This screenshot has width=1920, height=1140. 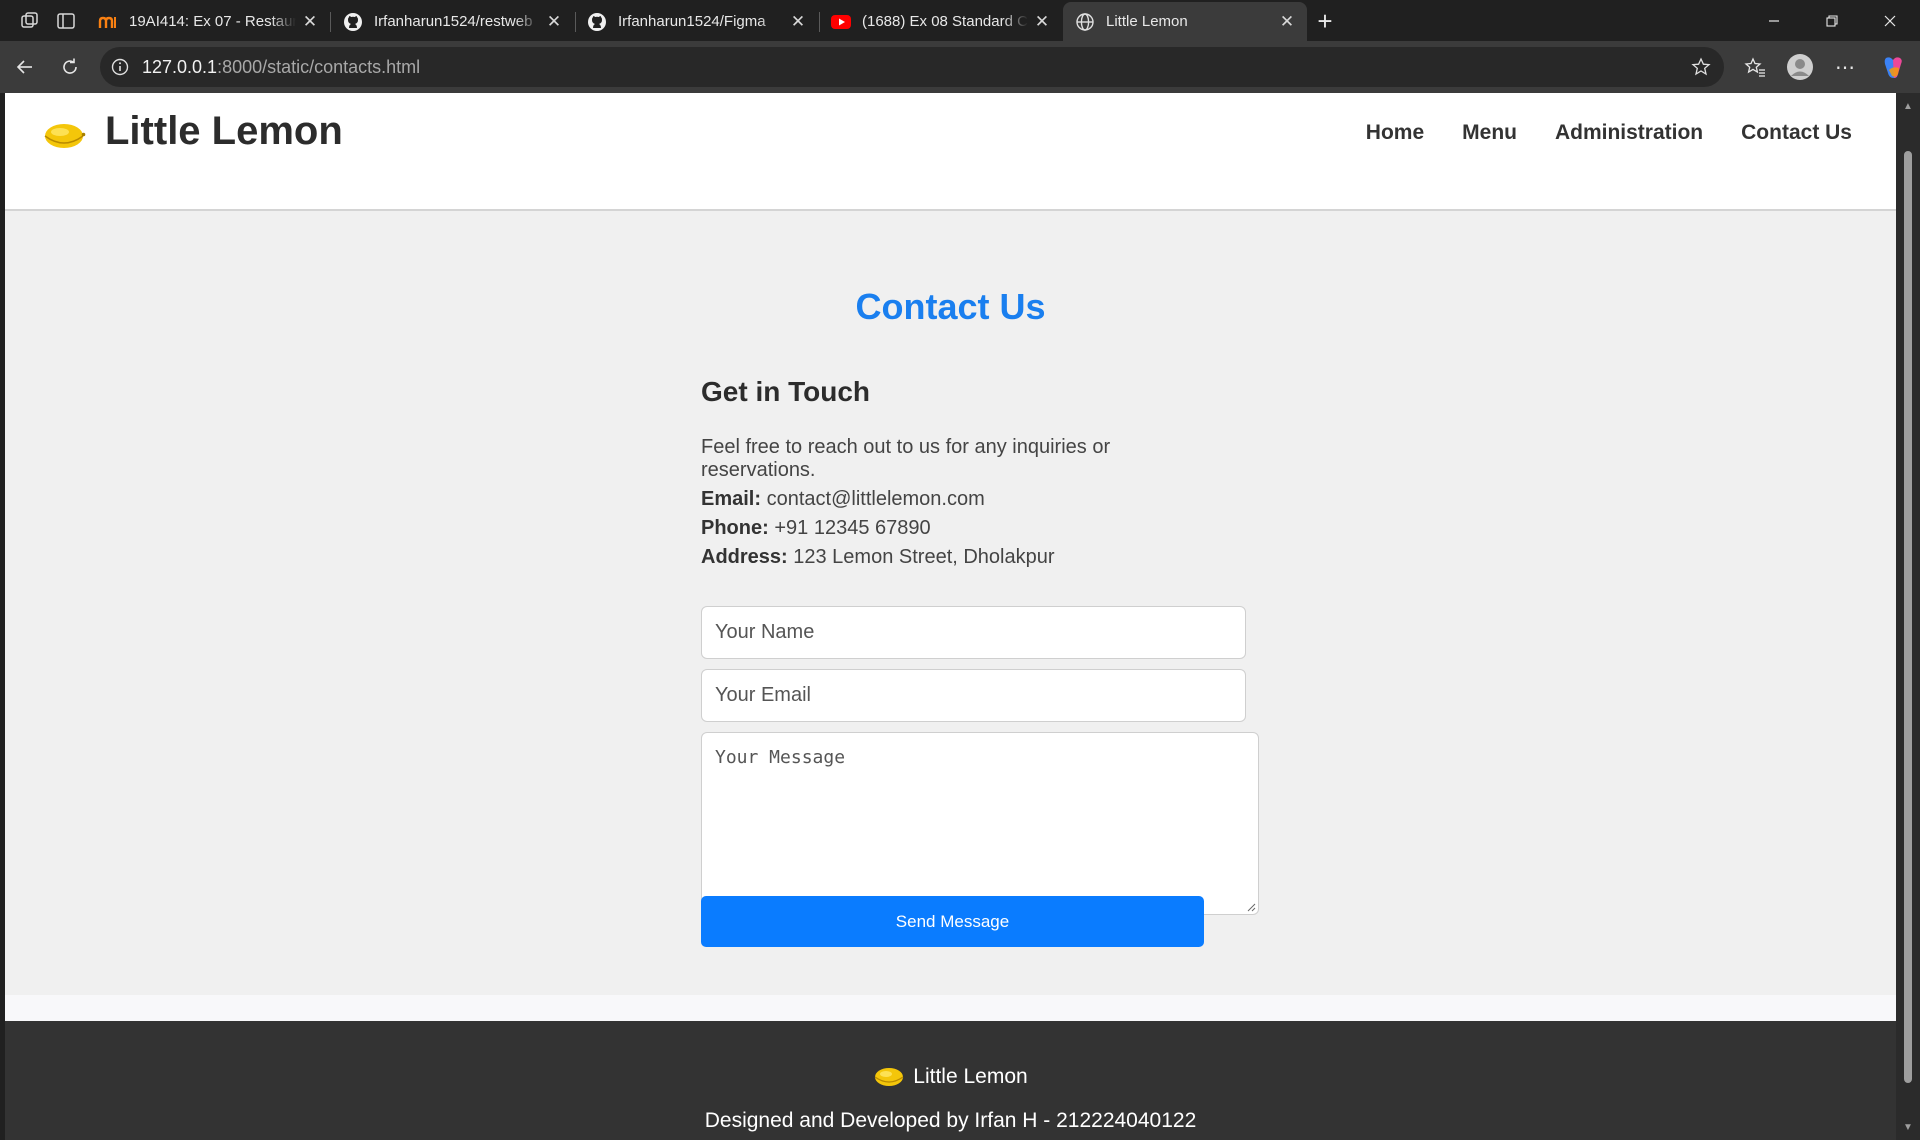 What do you see at coordinates (786, 391) in the screenshot?
I see `section-heading: Get in Touch` at bounding box center [786, 391].